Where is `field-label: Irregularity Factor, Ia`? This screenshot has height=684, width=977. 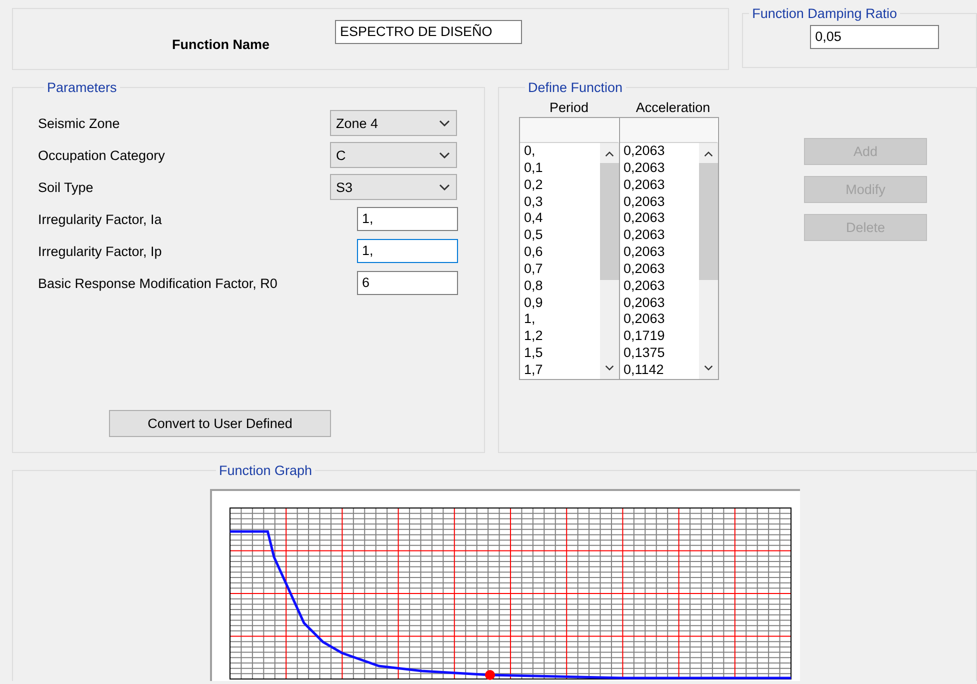
field-label: Irregularity Factor, Ia is located at coordinates (100, 219).